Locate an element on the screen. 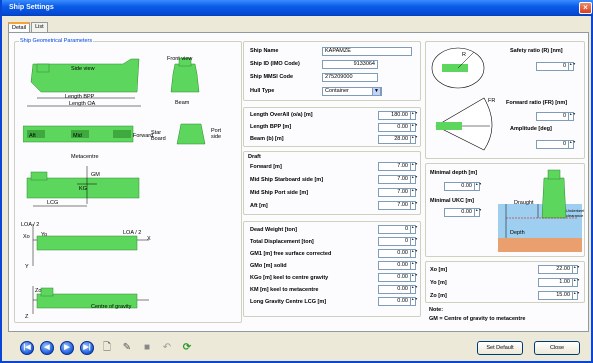  minimal-depth-input: 0.00 ▲▼ is located at coordinates (463, 186).